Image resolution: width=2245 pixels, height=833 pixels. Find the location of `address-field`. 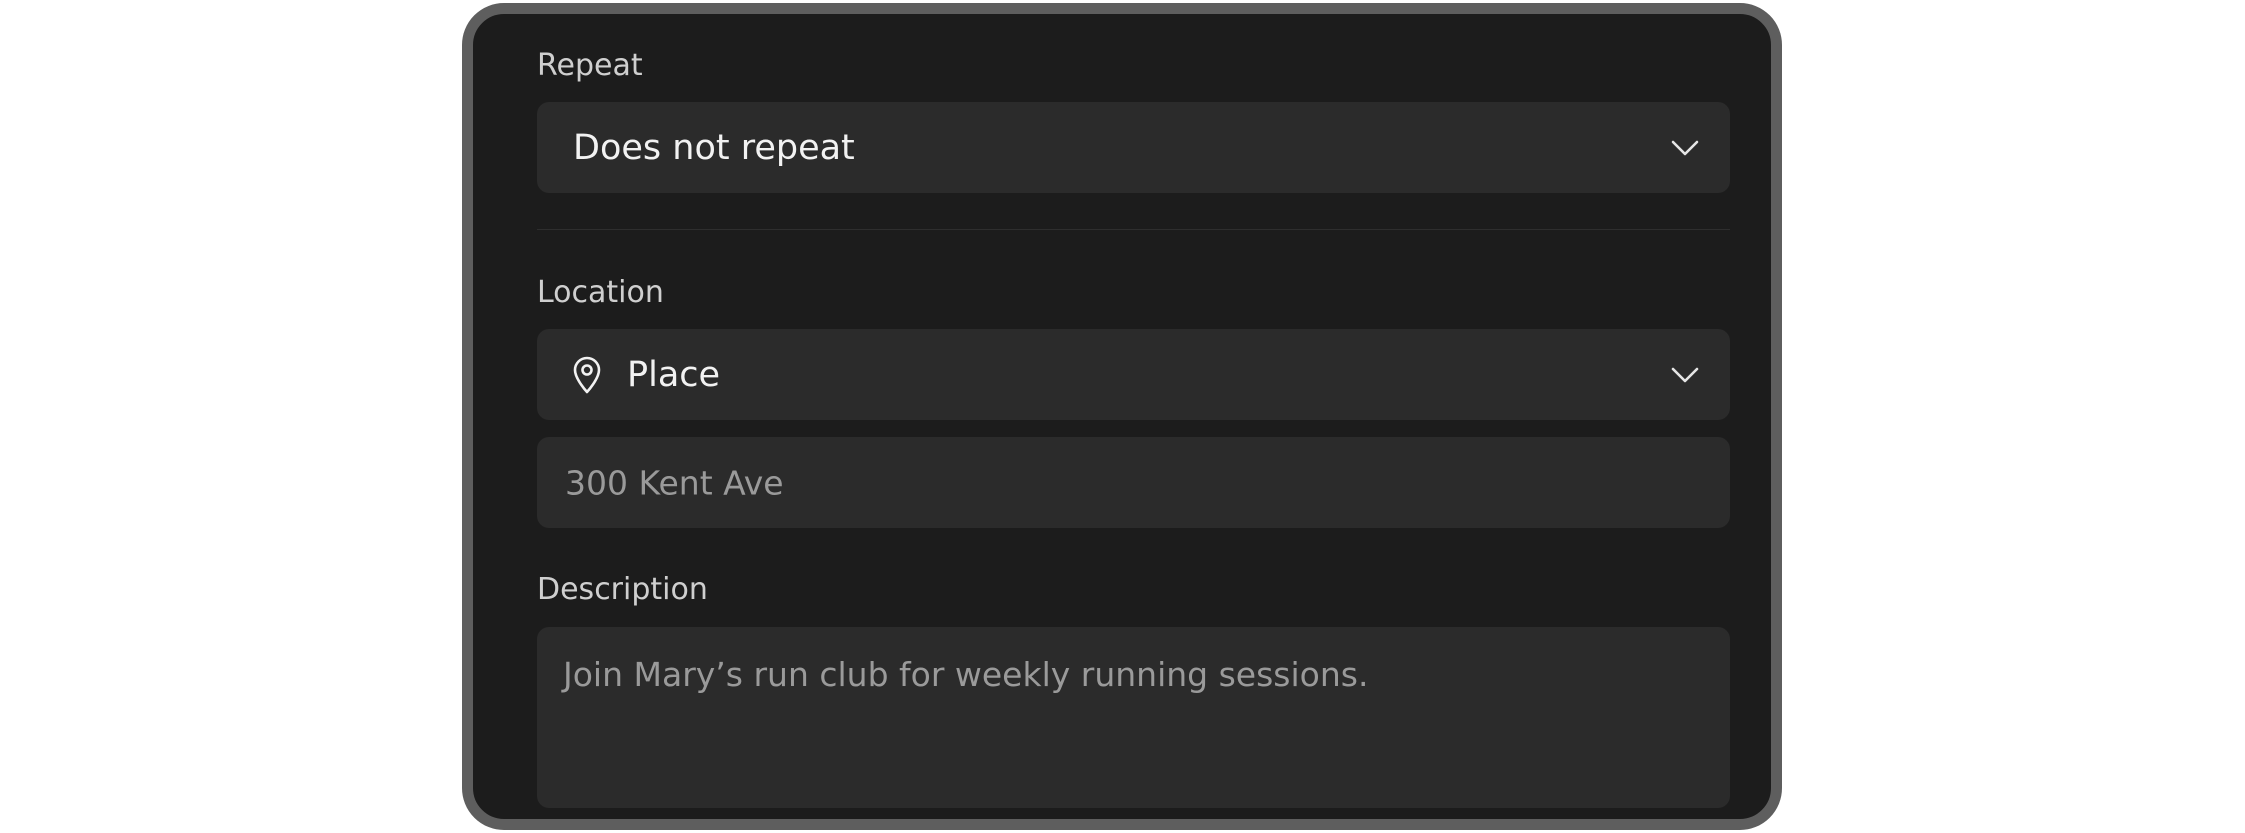

address-field is located at coordinates (1133, 482).